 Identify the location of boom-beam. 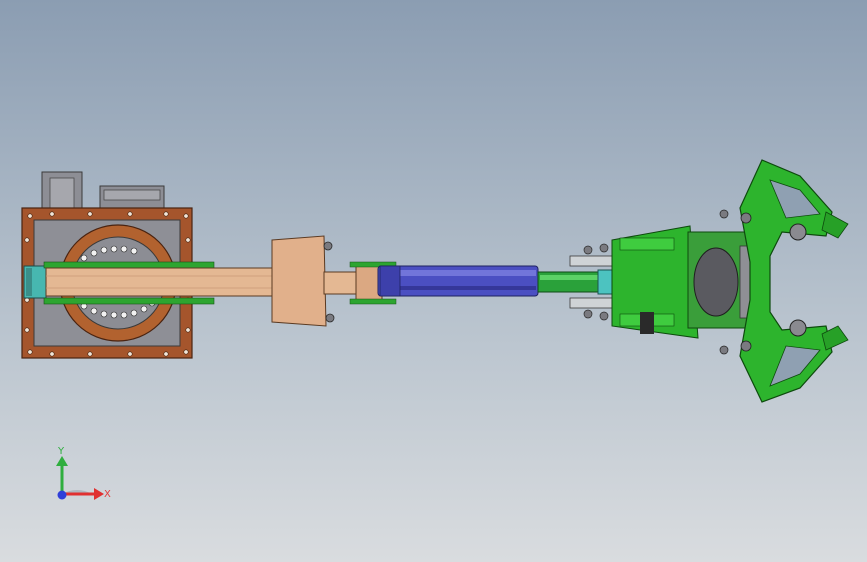
(162, 282).